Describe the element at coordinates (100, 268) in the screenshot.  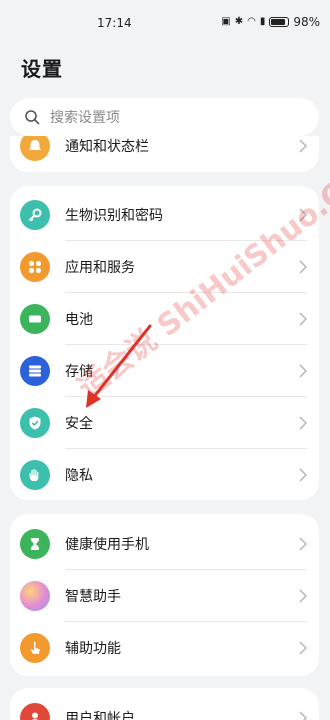
I see `settings-item-label: 应用和服务` at that location.